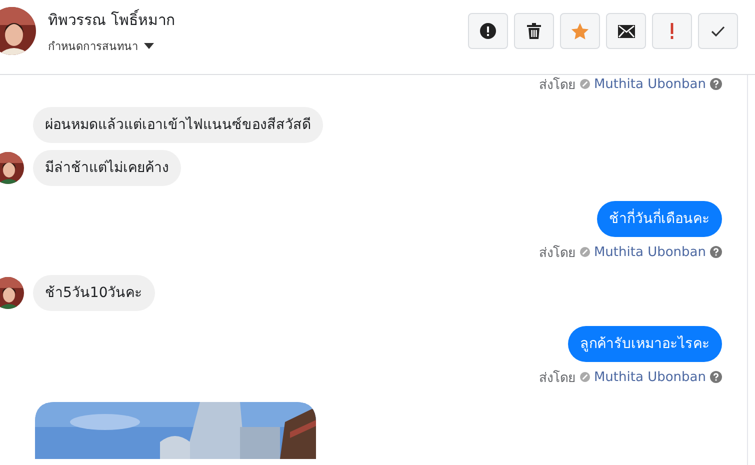 This screenshot has height=465, width=755. What do you see at coordinates (672, 31) in the screenshot?
I see `exclamation-icon` at bounding box center [672, 31].